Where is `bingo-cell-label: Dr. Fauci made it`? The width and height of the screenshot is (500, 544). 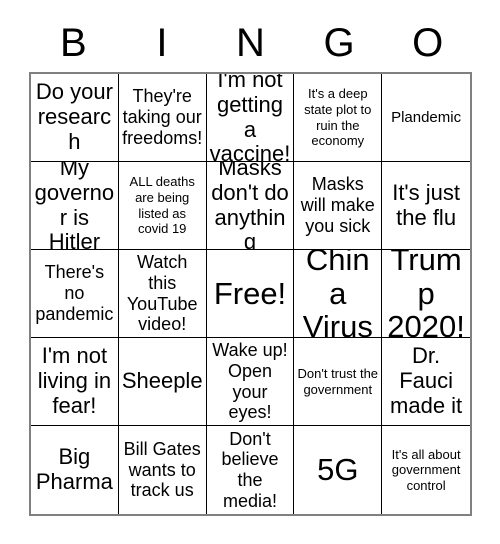
bingo-cell-label: Dr. Fauci made it is located at coordinates (426, 380).